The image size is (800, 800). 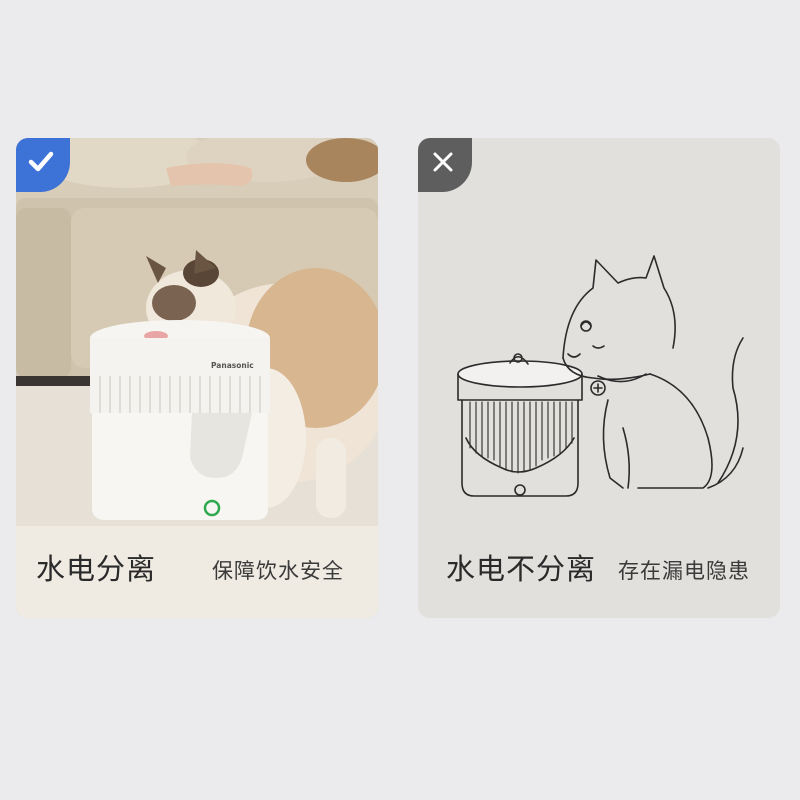 I want to click on cross-icon, so click(x=443, y=162).